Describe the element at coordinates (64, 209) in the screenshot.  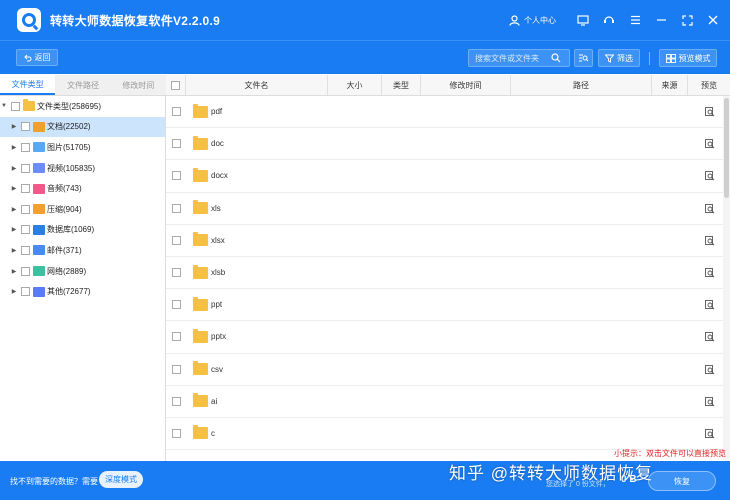
I see `tree-item-label: 压缩(904)` at that location.